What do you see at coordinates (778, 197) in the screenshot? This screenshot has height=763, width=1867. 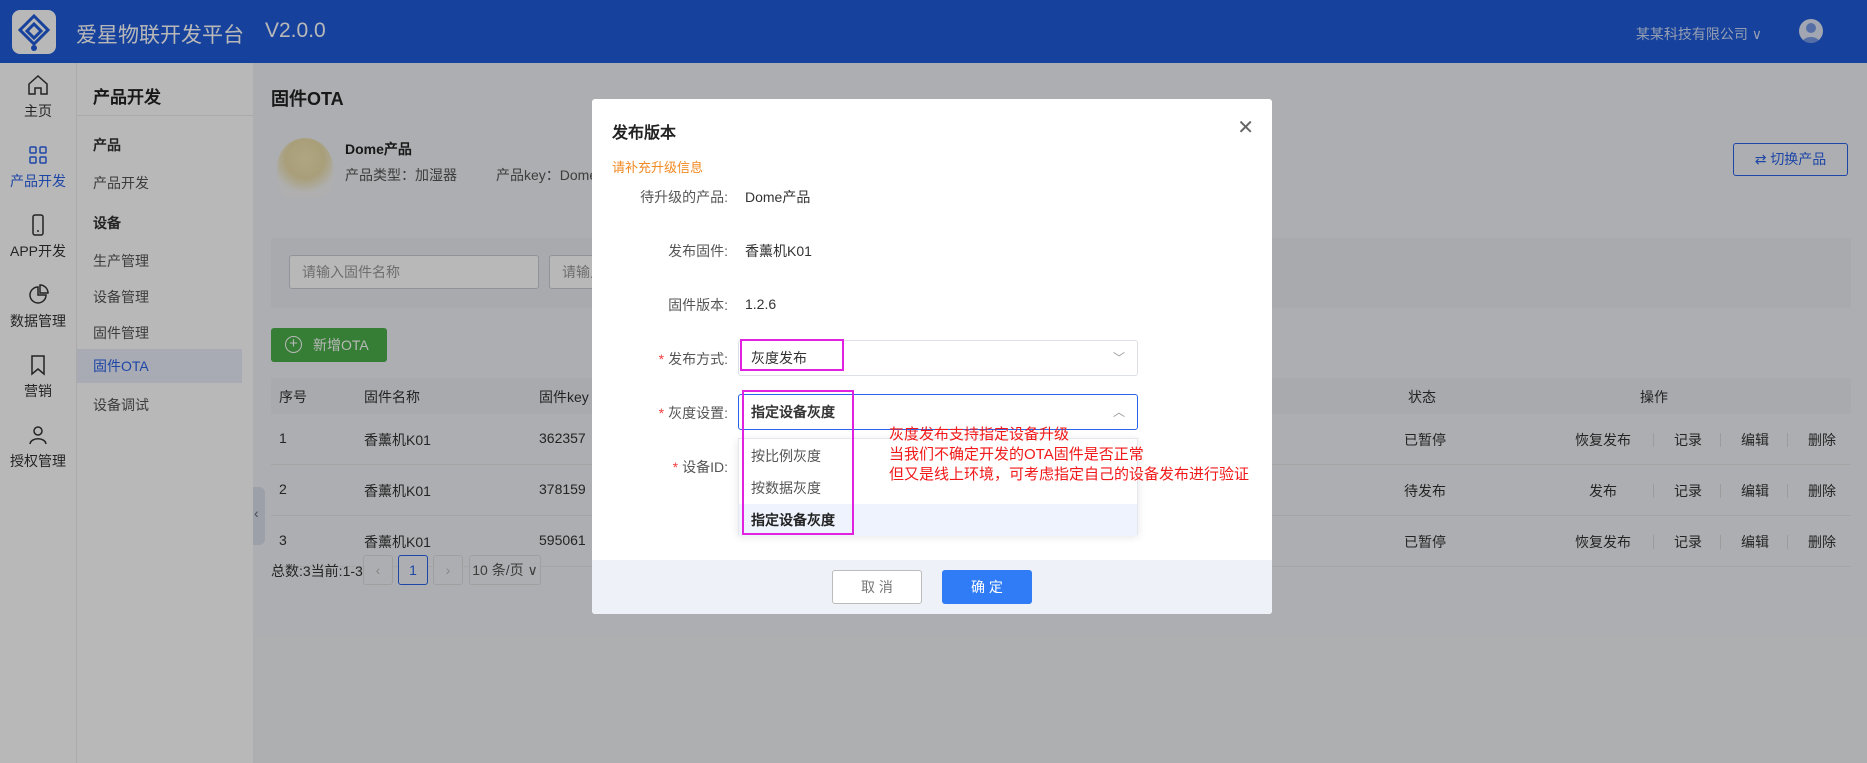 I see `product-field-value: Dome产品` at bounding box center [778, 197].